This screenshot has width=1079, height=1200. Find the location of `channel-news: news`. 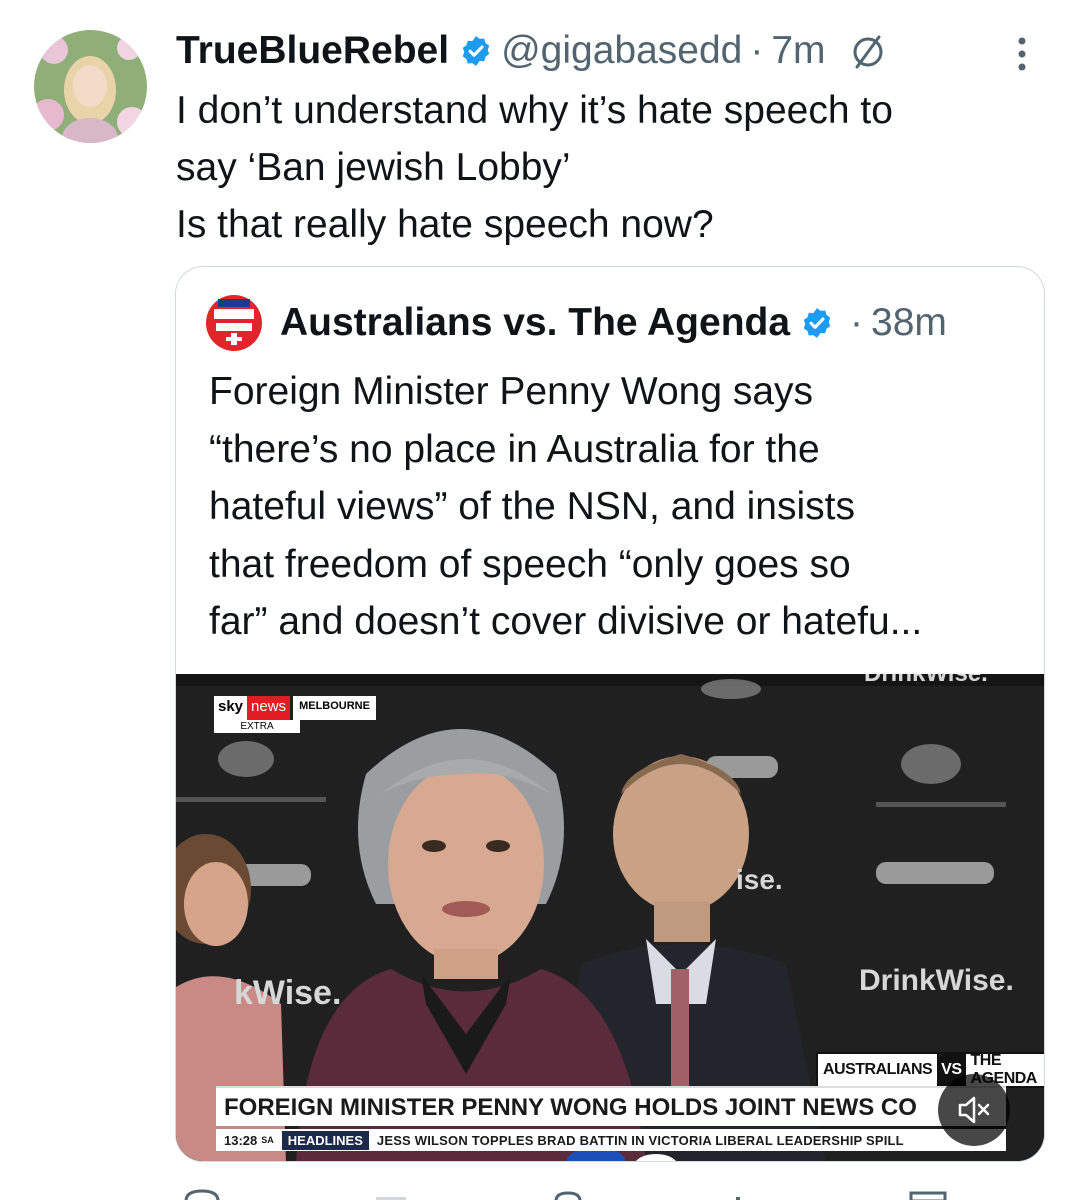

channel-news: news is located at coordinates (269, 708).